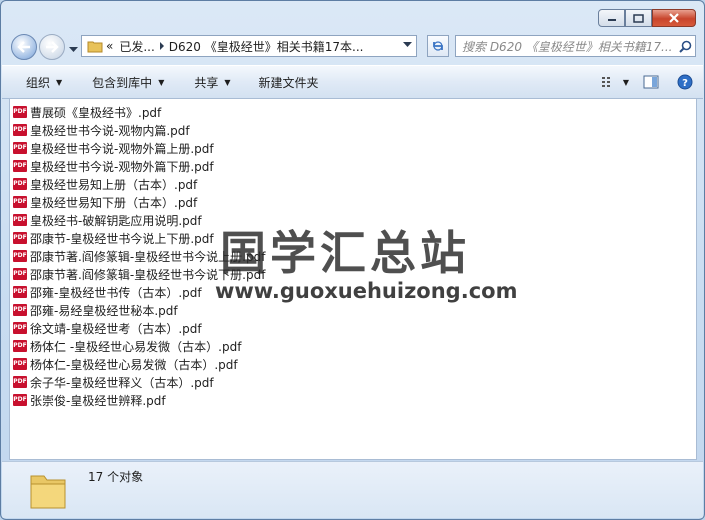  I want to click on organize-label: 组织, so click(38, 82).